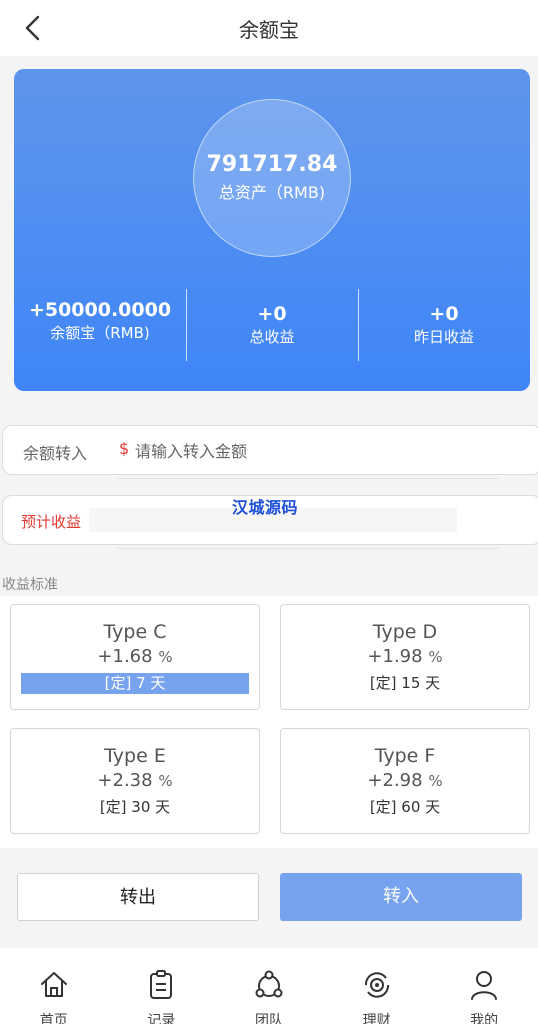 This screenshot has width=538, height=1024. What do you see at coordinates (30, 585) in the screenshot?
I see `yield-standards-label: 收益标准` at bounding box center [30, 585].